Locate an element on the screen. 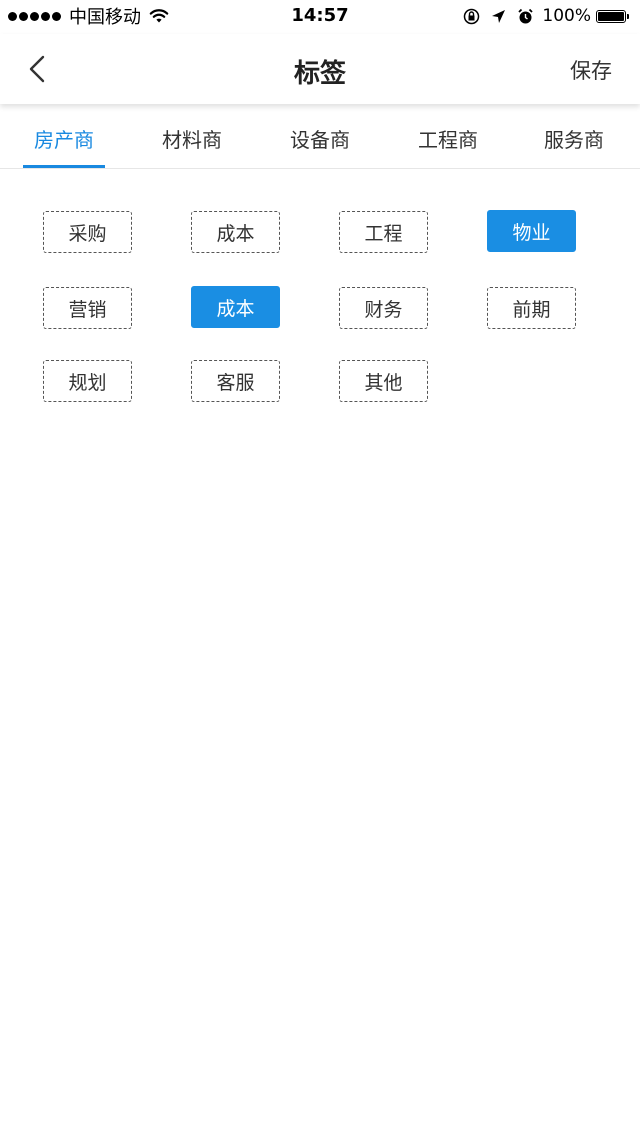 The width and height of the screenshot is (640, 1136). tag-planning: 规划 is located at coordinates (87, 381).